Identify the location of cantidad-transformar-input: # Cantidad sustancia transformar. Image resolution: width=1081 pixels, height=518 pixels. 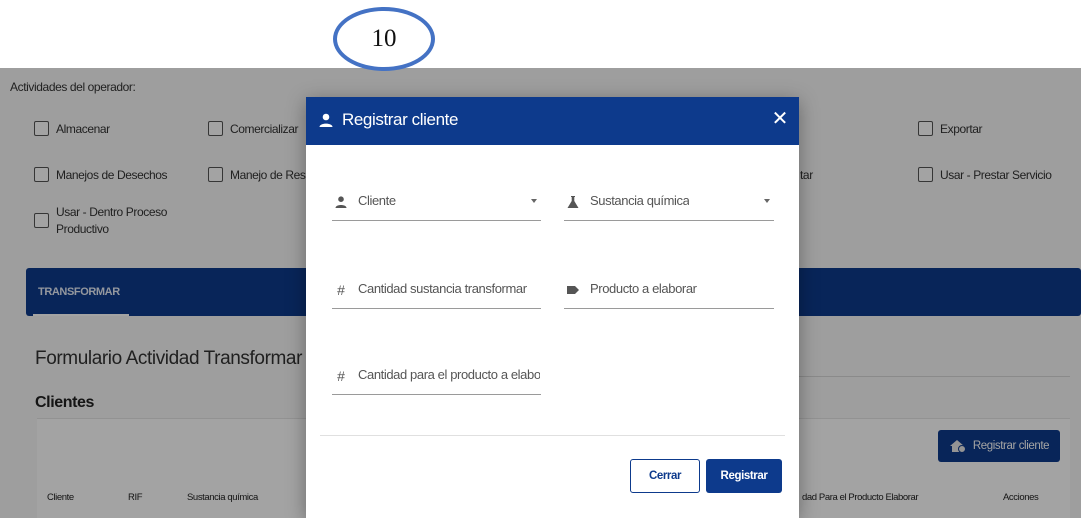
(436, 292).